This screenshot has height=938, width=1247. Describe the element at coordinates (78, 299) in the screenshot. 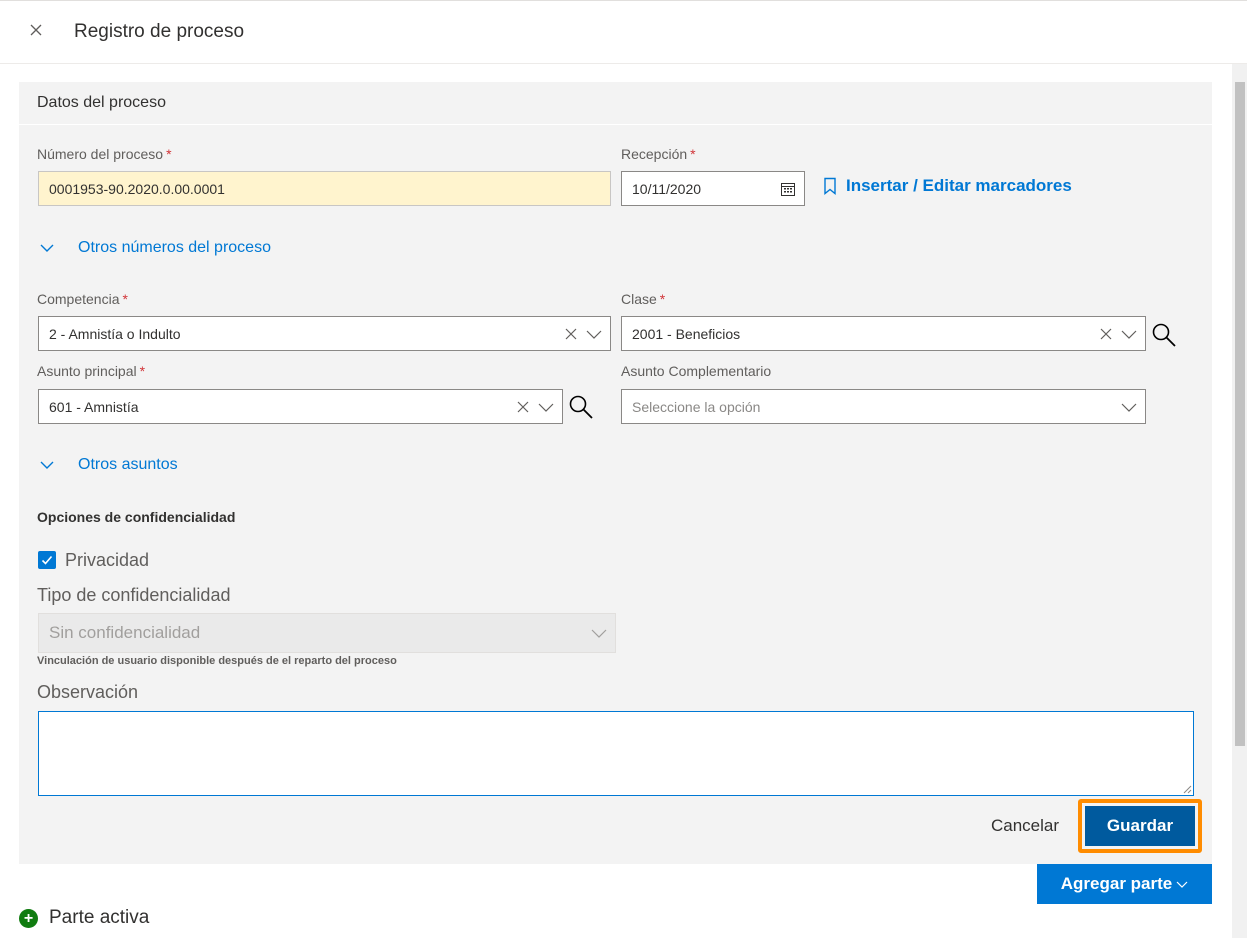

I see `competencia-label-text: Competencia` at that location.